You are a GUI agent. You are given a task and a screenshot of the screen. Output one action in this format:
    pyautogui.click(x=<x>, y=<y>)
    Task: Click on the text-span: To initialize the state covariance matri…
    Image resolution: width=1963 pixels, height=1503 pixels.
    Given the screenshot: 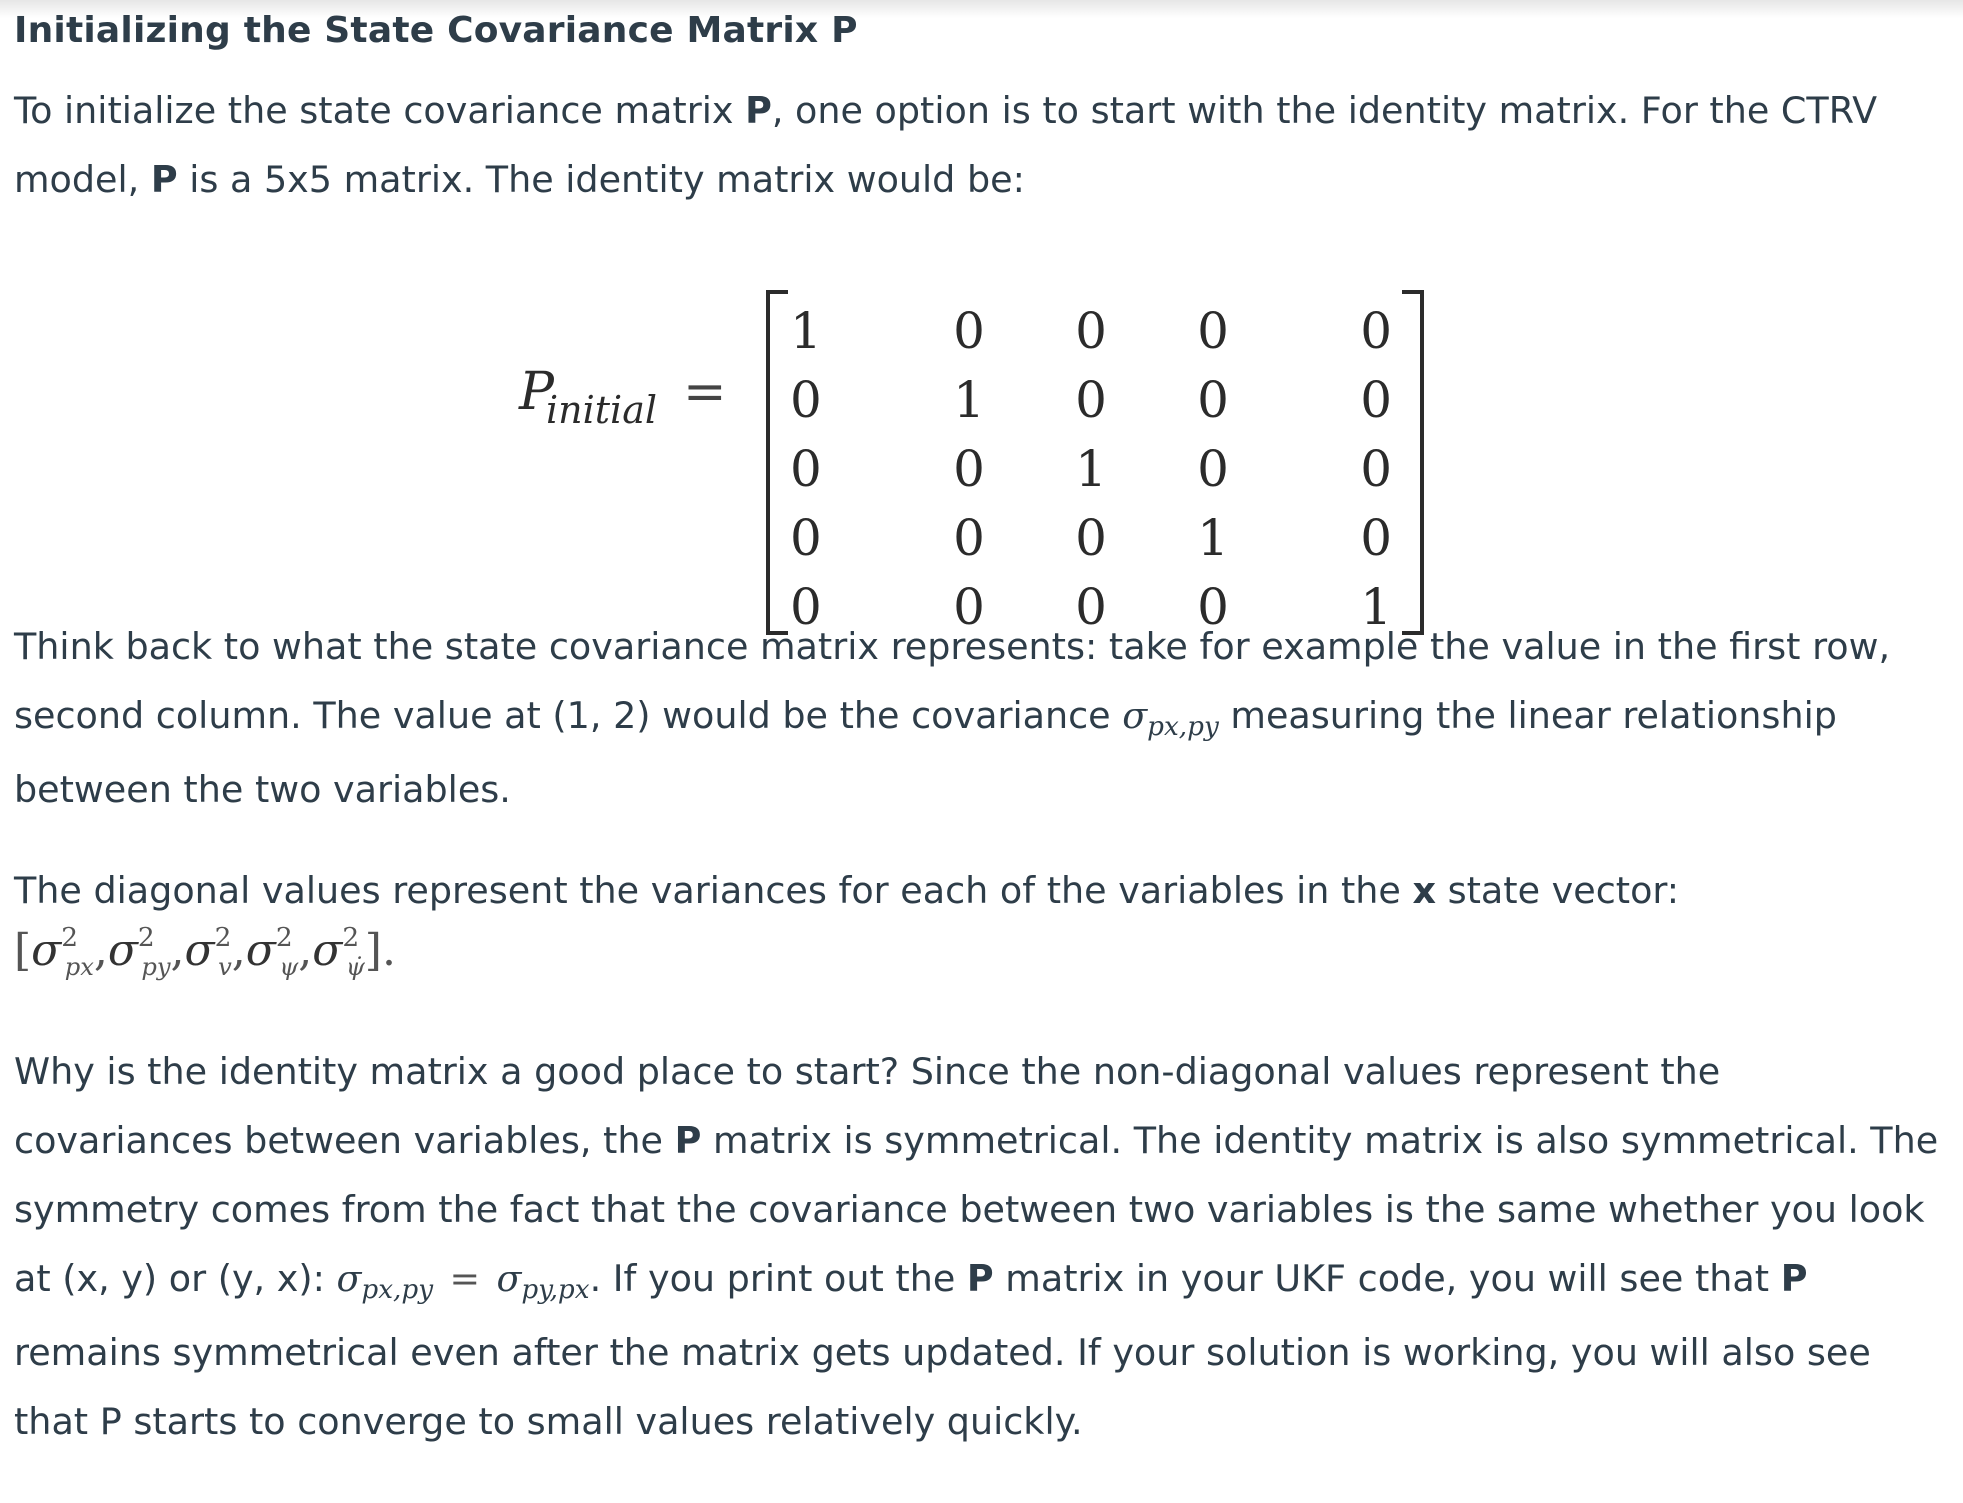 What is the action you would take?
    pyautogui.click(x=380, y=110)
    